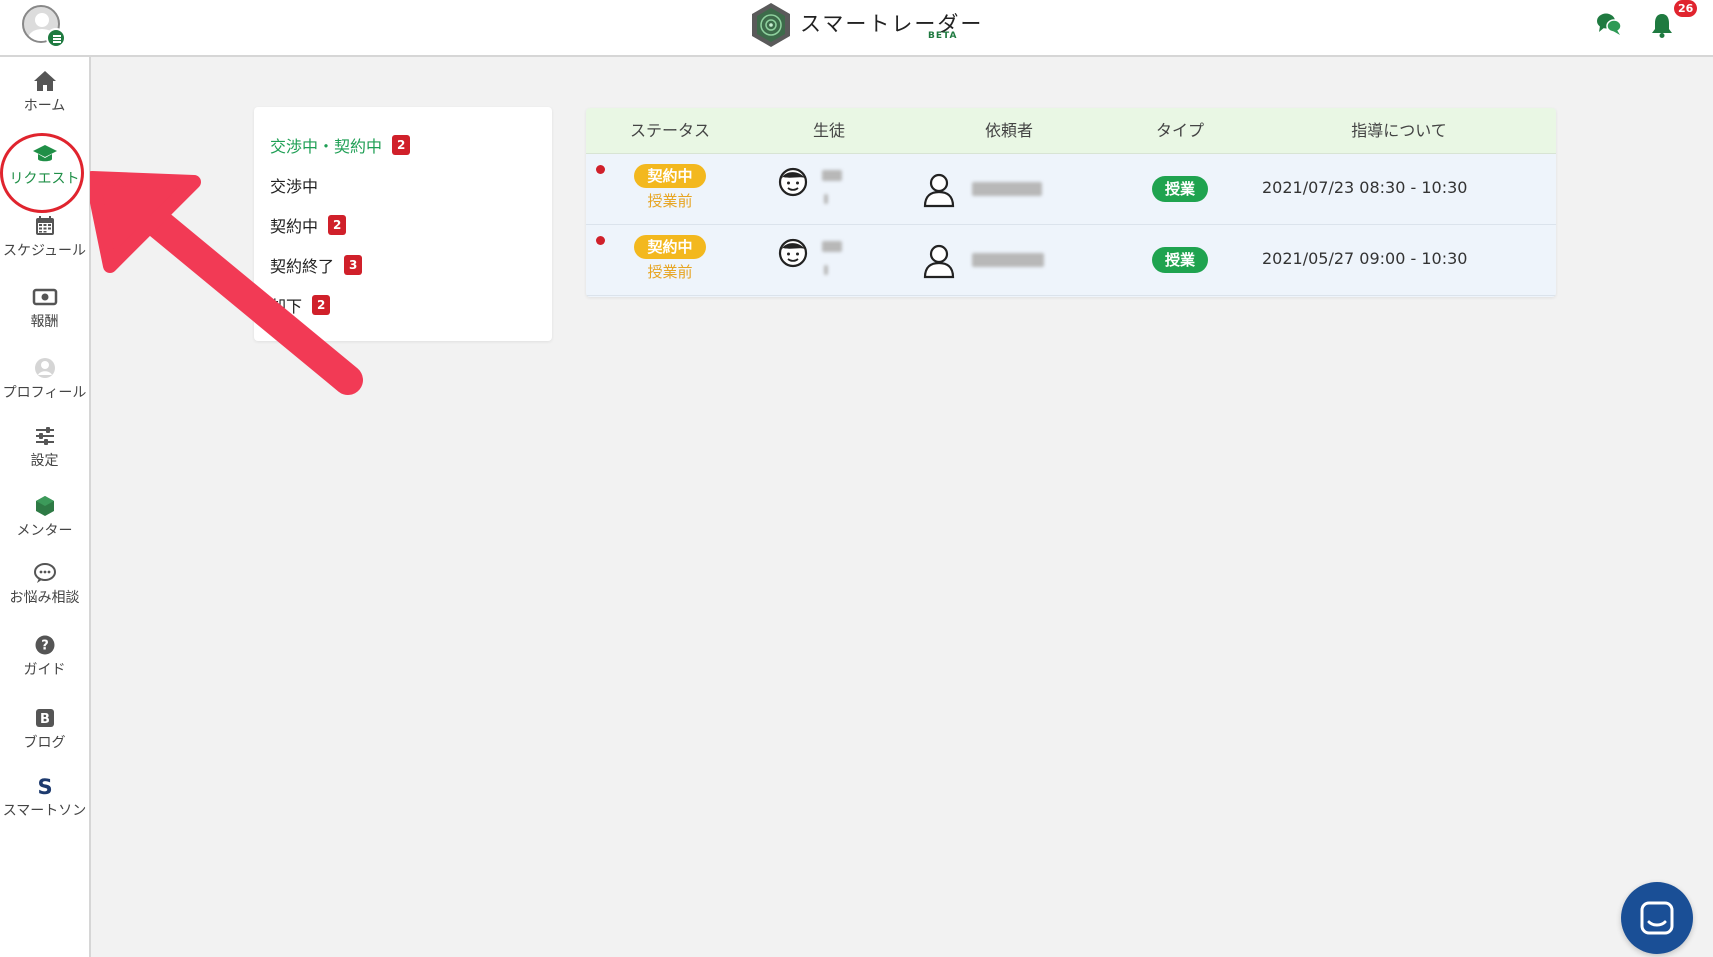 The image size is (1713, 957). Describe the element at coordinates (670, 130) in the screenshot. I see `column-header-status: ステータス` at that location.